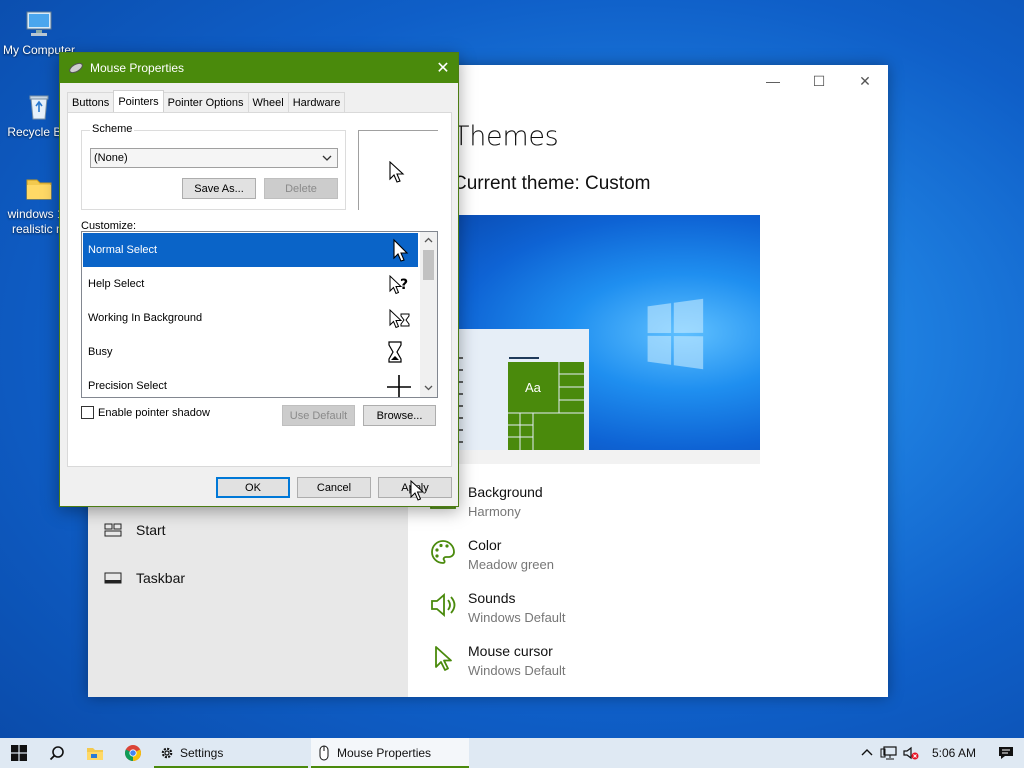 Image resolution: width=1024 pixels, height=768 pixels. What do you see at coordinates (91, 102) in the screenshot?
I see `tab-buttons: Buttons` at bounding box center [91, 102].